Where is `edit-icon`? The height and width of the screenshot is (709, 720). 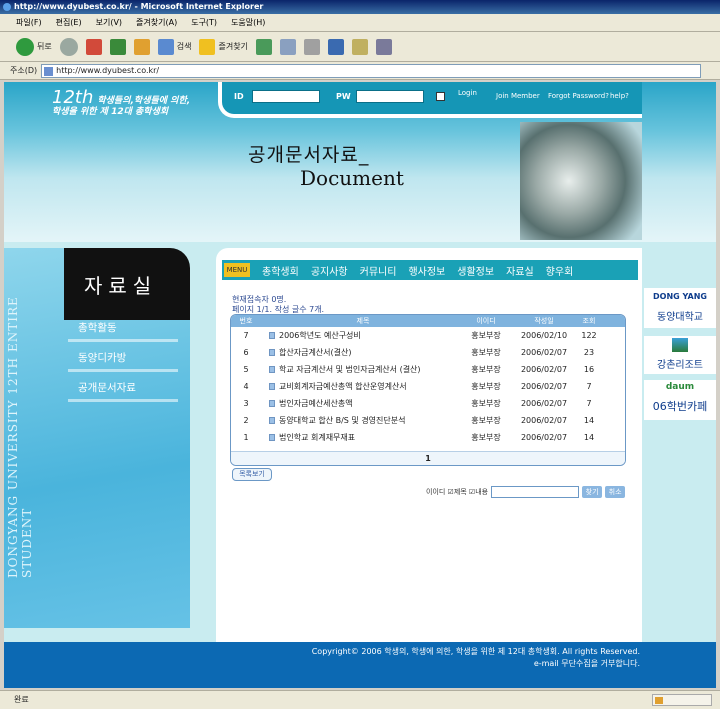
edit-icon is located at coordinates (359, 46).